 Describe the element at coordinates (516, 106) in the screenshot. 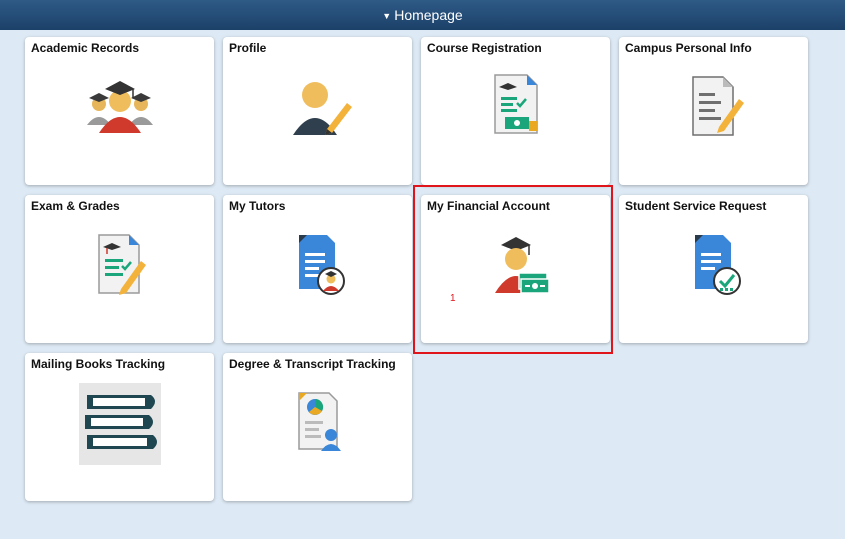

I see `registration-document-icon` at that location.